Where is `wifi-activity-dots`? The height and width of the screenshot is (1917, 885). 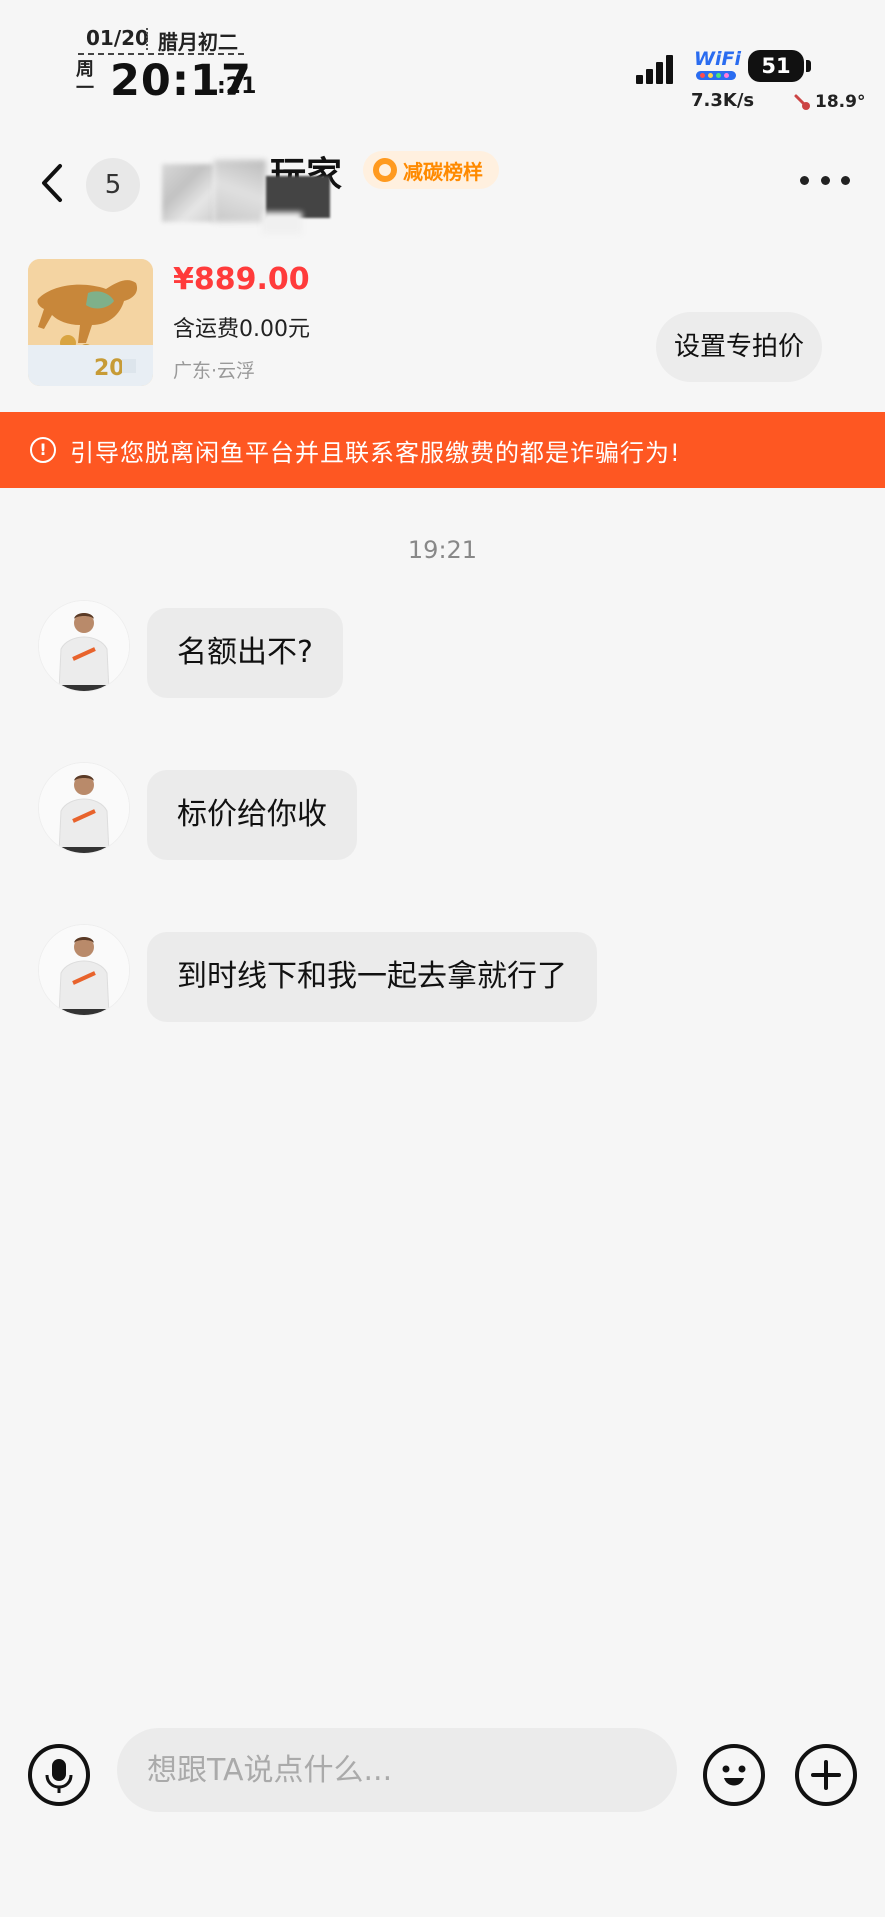
wifi-activity-dots is located at coordinates (716, 75).